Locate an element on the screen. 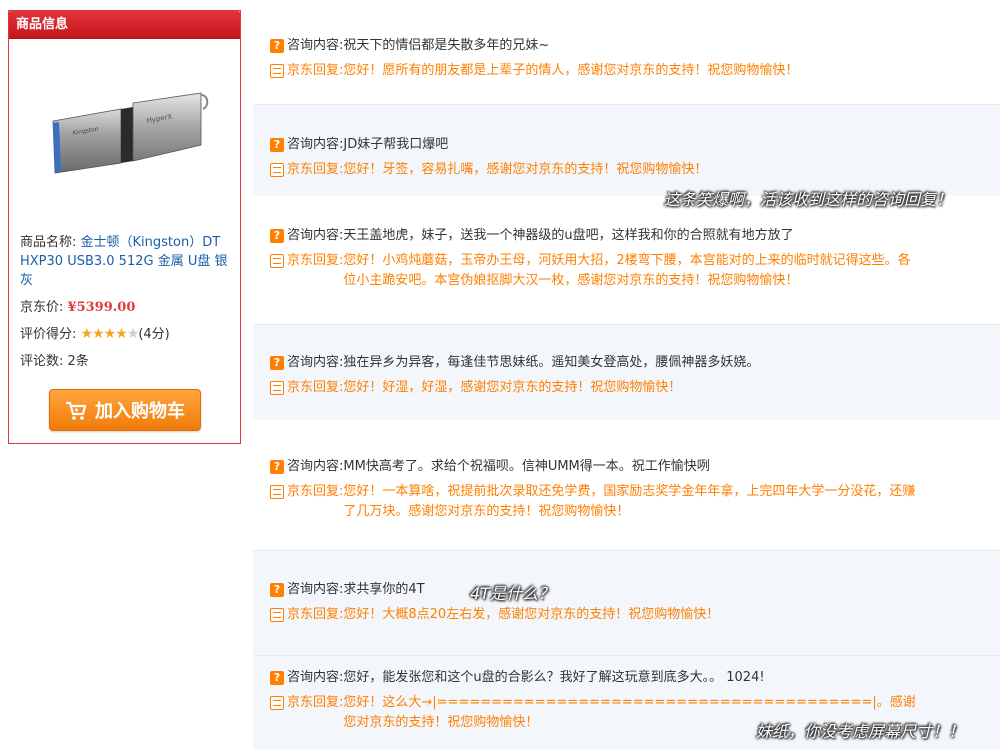  question-line: ? 咨询内容: 求共享你的4T is located at coordinates (635, 590).